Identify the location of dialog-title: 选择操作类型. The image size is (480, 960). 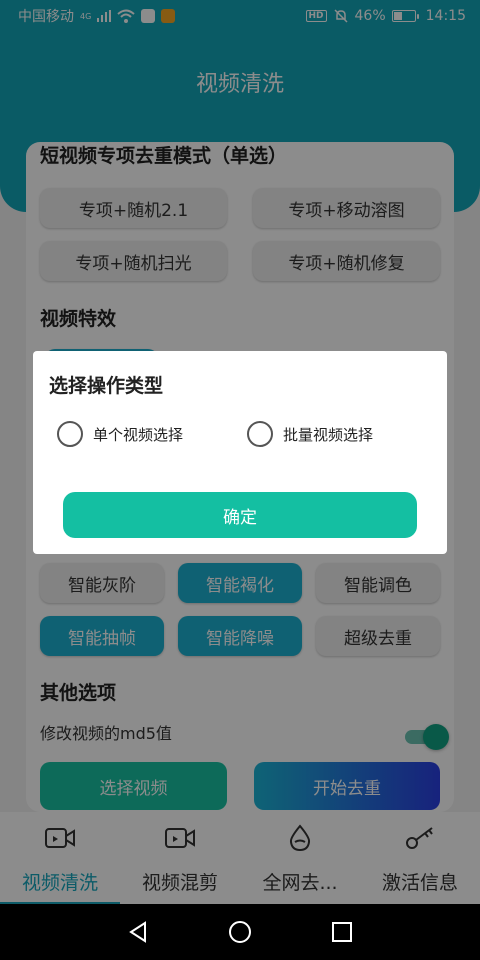
(106, 386).